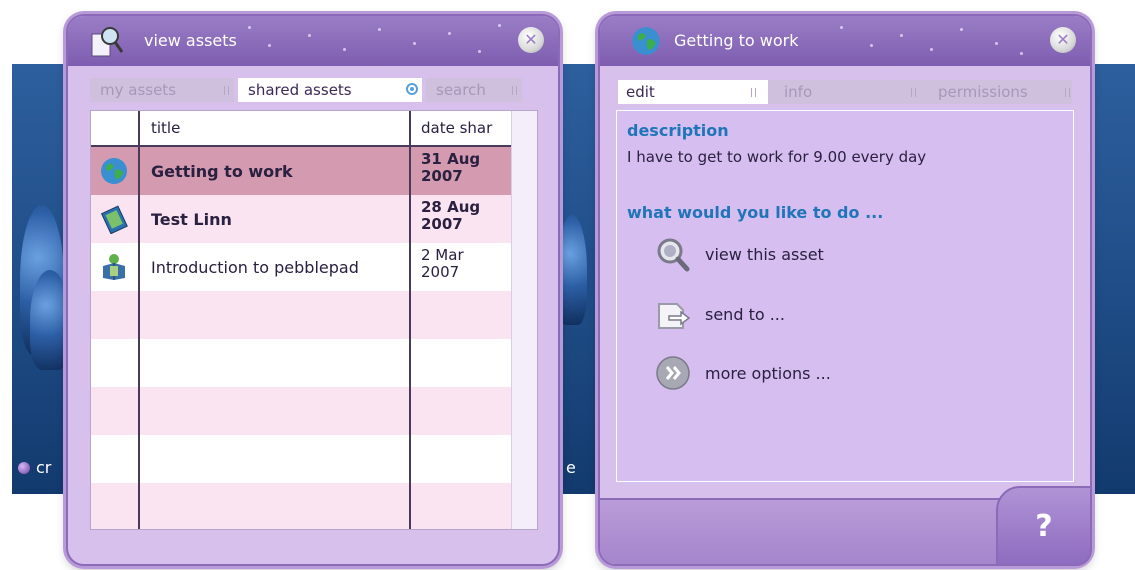  I want to click on table-row: Introduction to pebblepad 2 Mar 2007, so click(301, 267).